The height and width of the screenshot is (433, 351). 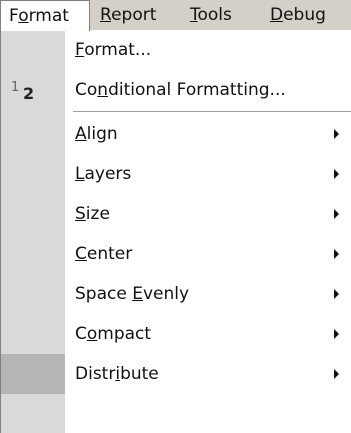 I want to click on menu-bar: Format Report Tools Debug, so click(x=175, y=15).